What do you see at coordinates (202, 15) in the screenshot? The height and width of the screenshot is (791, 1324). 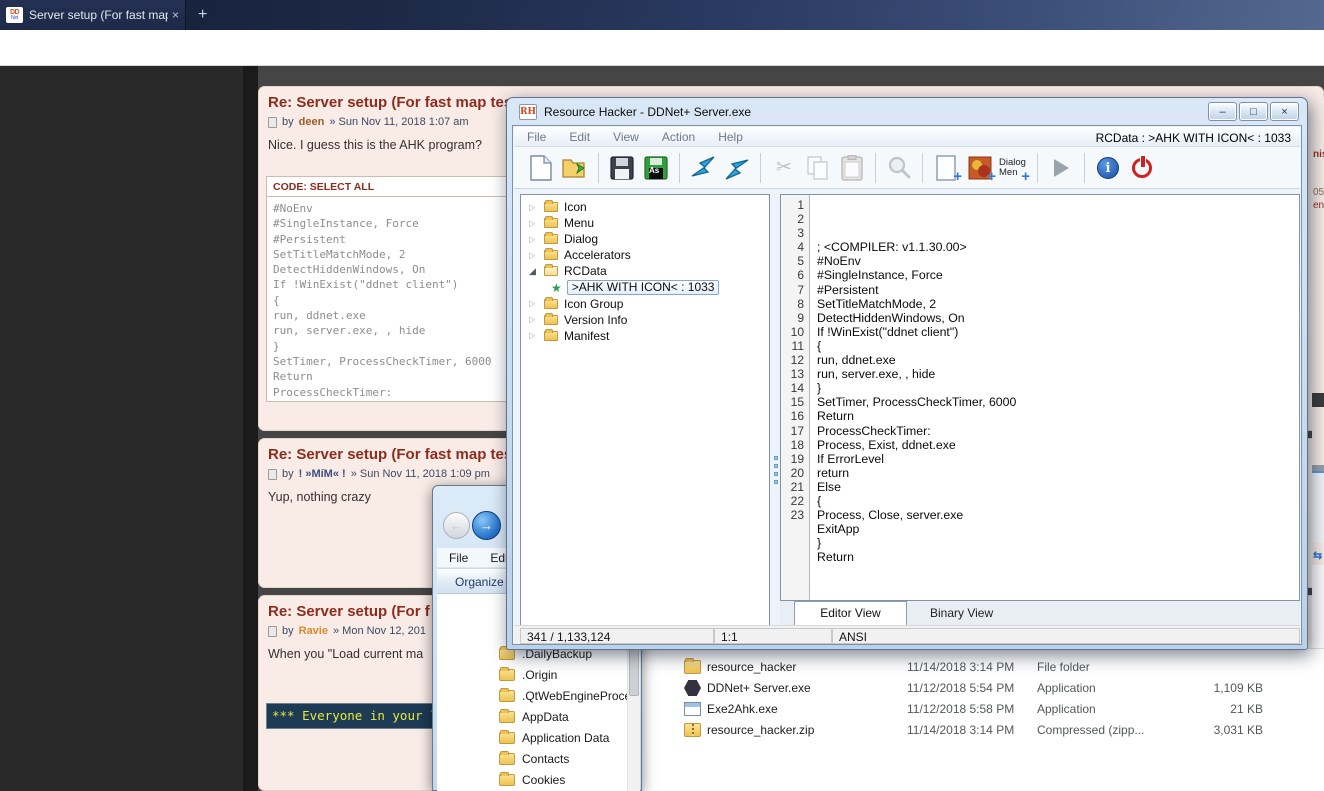 I see `new-tab-button: +` at bounding box center [202, 15].